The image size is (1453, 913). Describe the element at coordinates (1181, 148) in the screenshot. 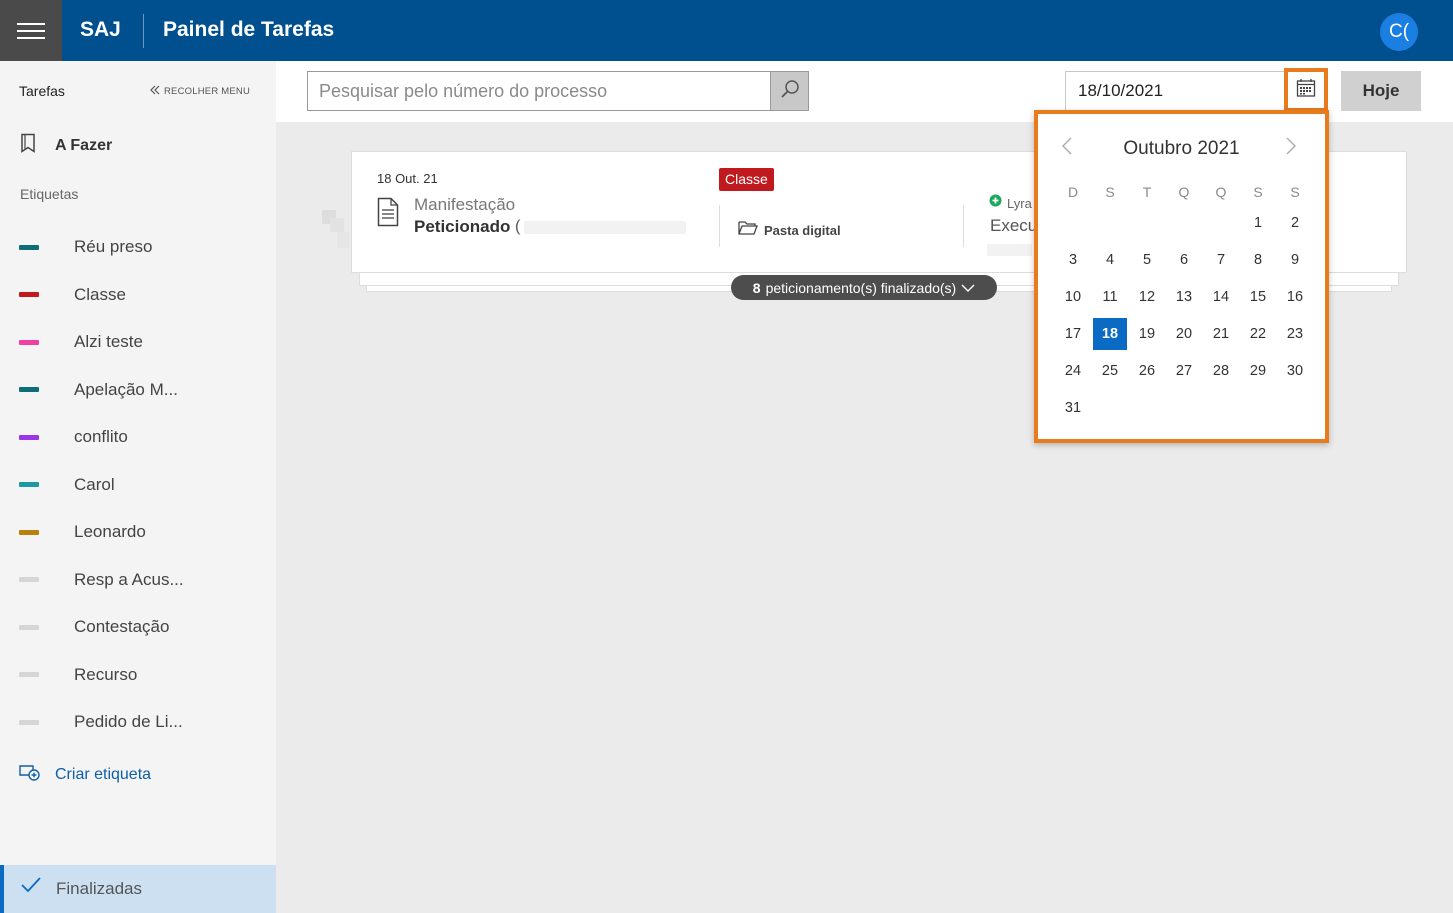

I see `calendar-month-label: Outubro 2021` at that location.